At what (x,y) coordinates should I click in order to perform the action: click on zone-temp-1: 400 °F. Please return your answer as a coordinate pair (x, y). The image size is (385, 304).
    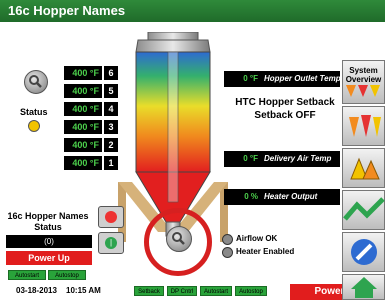
    Looking at the image, I should click on (83, 163).